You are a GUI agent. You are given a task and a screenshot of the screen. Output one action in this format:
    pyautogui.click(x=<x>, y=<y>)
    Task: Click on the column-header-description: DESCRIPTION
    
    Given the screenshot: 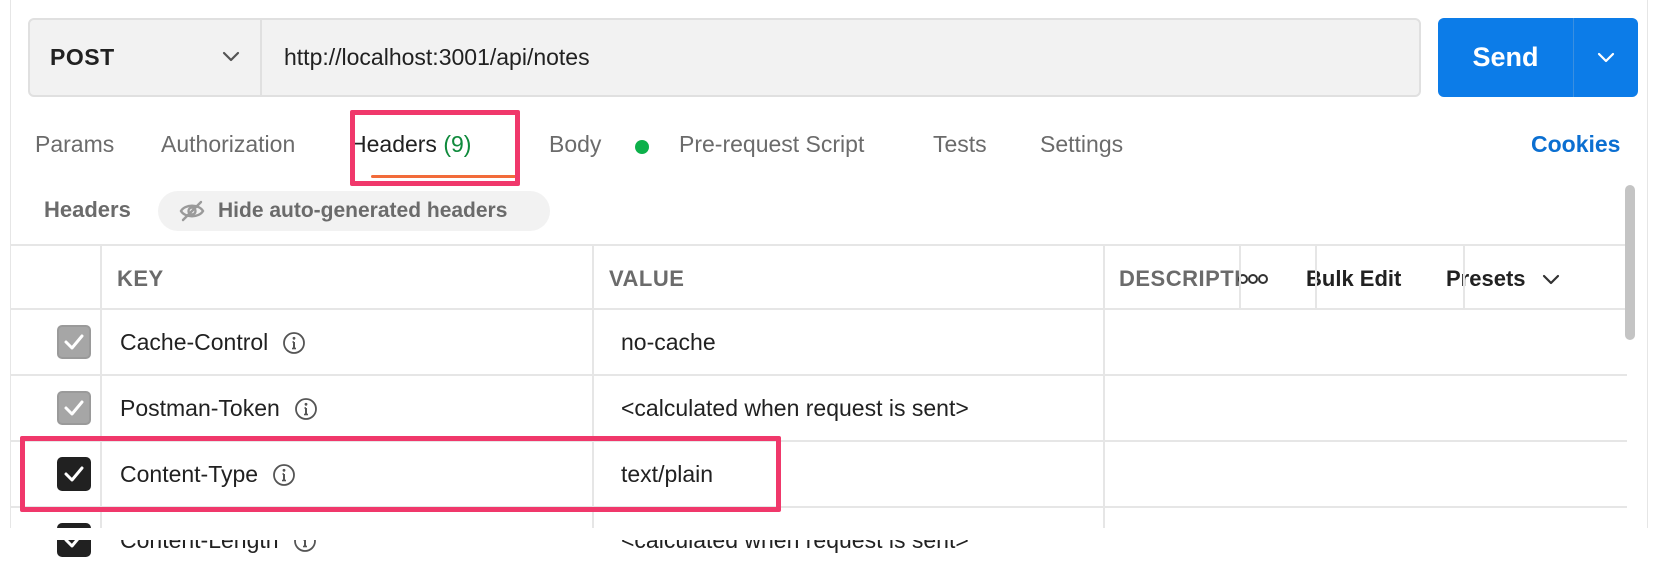 What is the action you would take?
    pyautogui.click(x=1179, y=278)
    